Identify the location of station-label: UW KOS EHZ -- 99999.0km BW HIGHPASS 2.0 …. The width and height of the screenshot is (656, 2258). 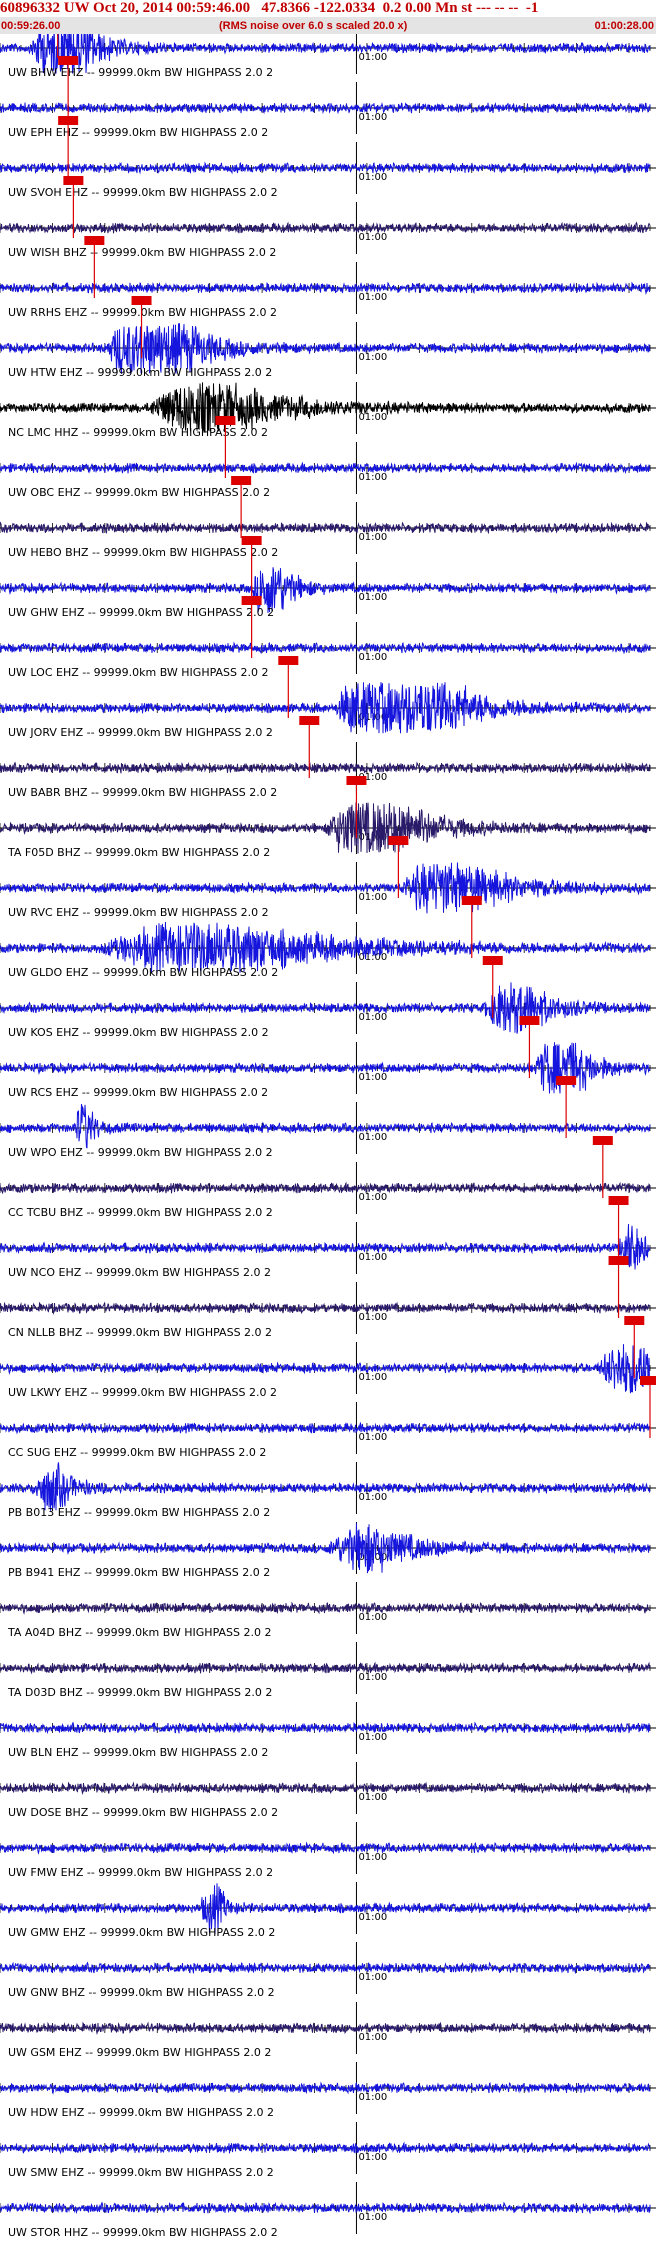
(138, 1032).